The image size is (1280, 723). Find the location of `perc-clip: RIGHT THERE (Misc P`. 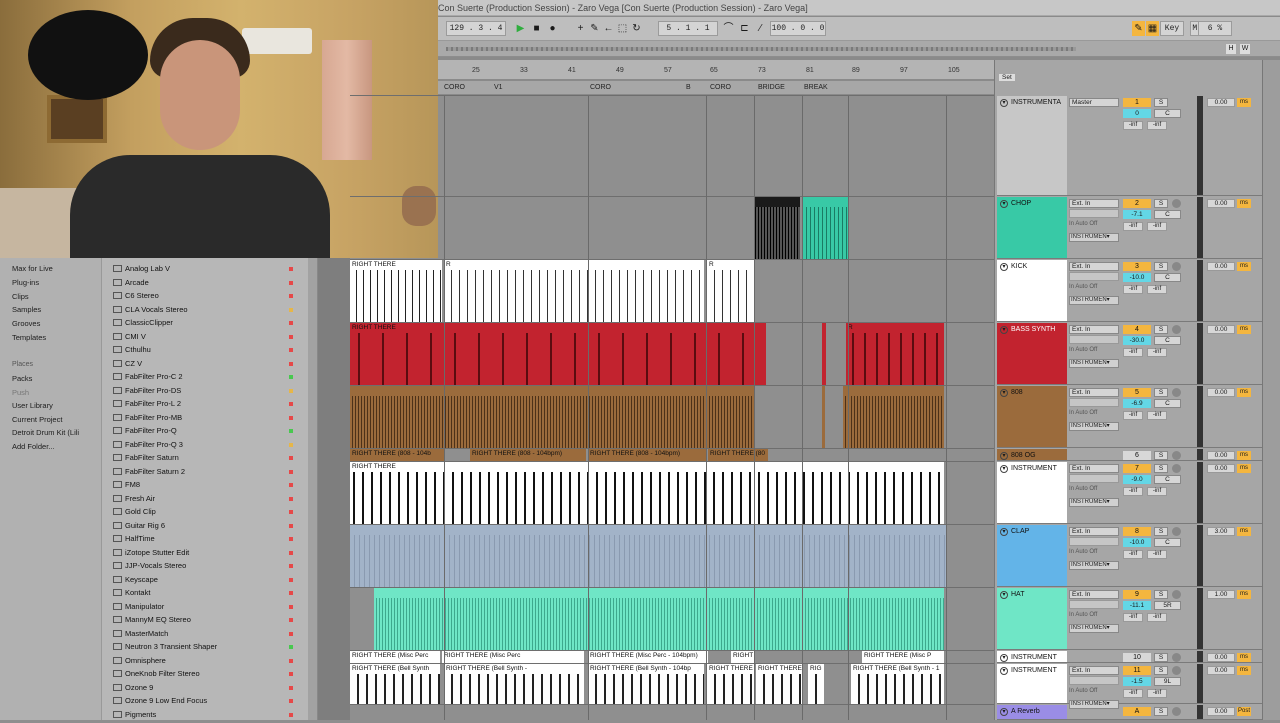

perc-clip: RIGHT THERE (Misc P is located at coordinates (903, 657).